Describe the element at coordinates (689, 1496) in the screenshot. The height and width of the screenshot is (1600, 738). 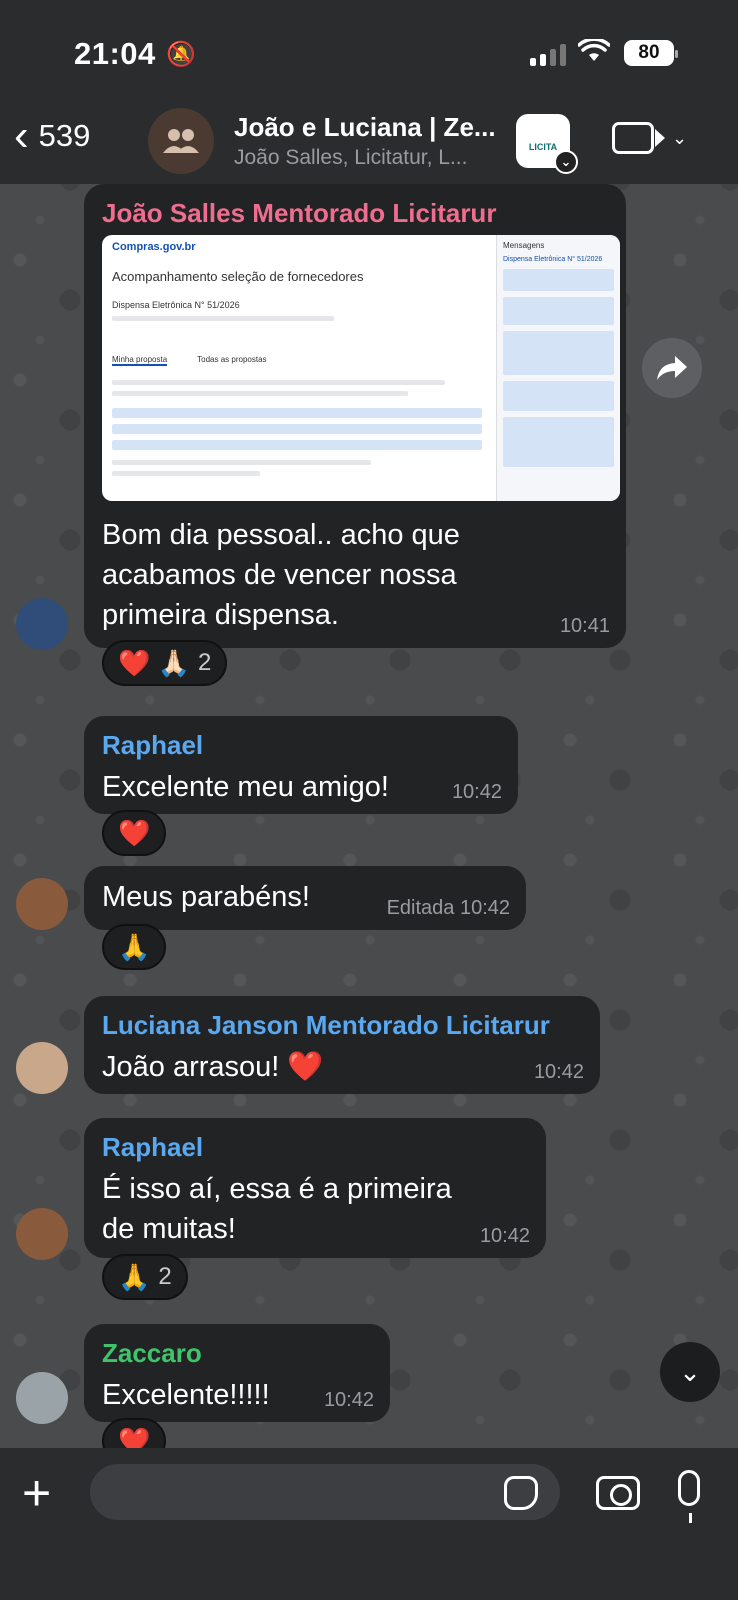
I see `microphone-icon` at that location.